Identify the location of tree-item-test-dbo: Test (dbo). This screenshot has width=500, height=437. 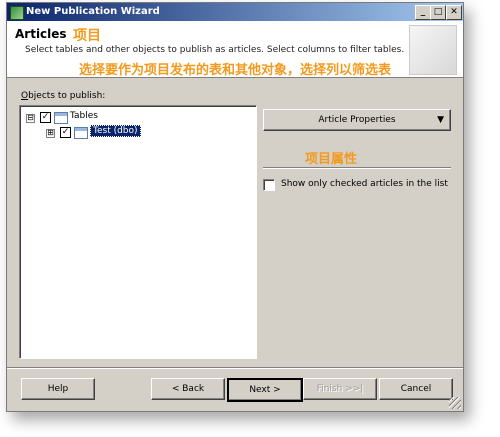
(115, 131).